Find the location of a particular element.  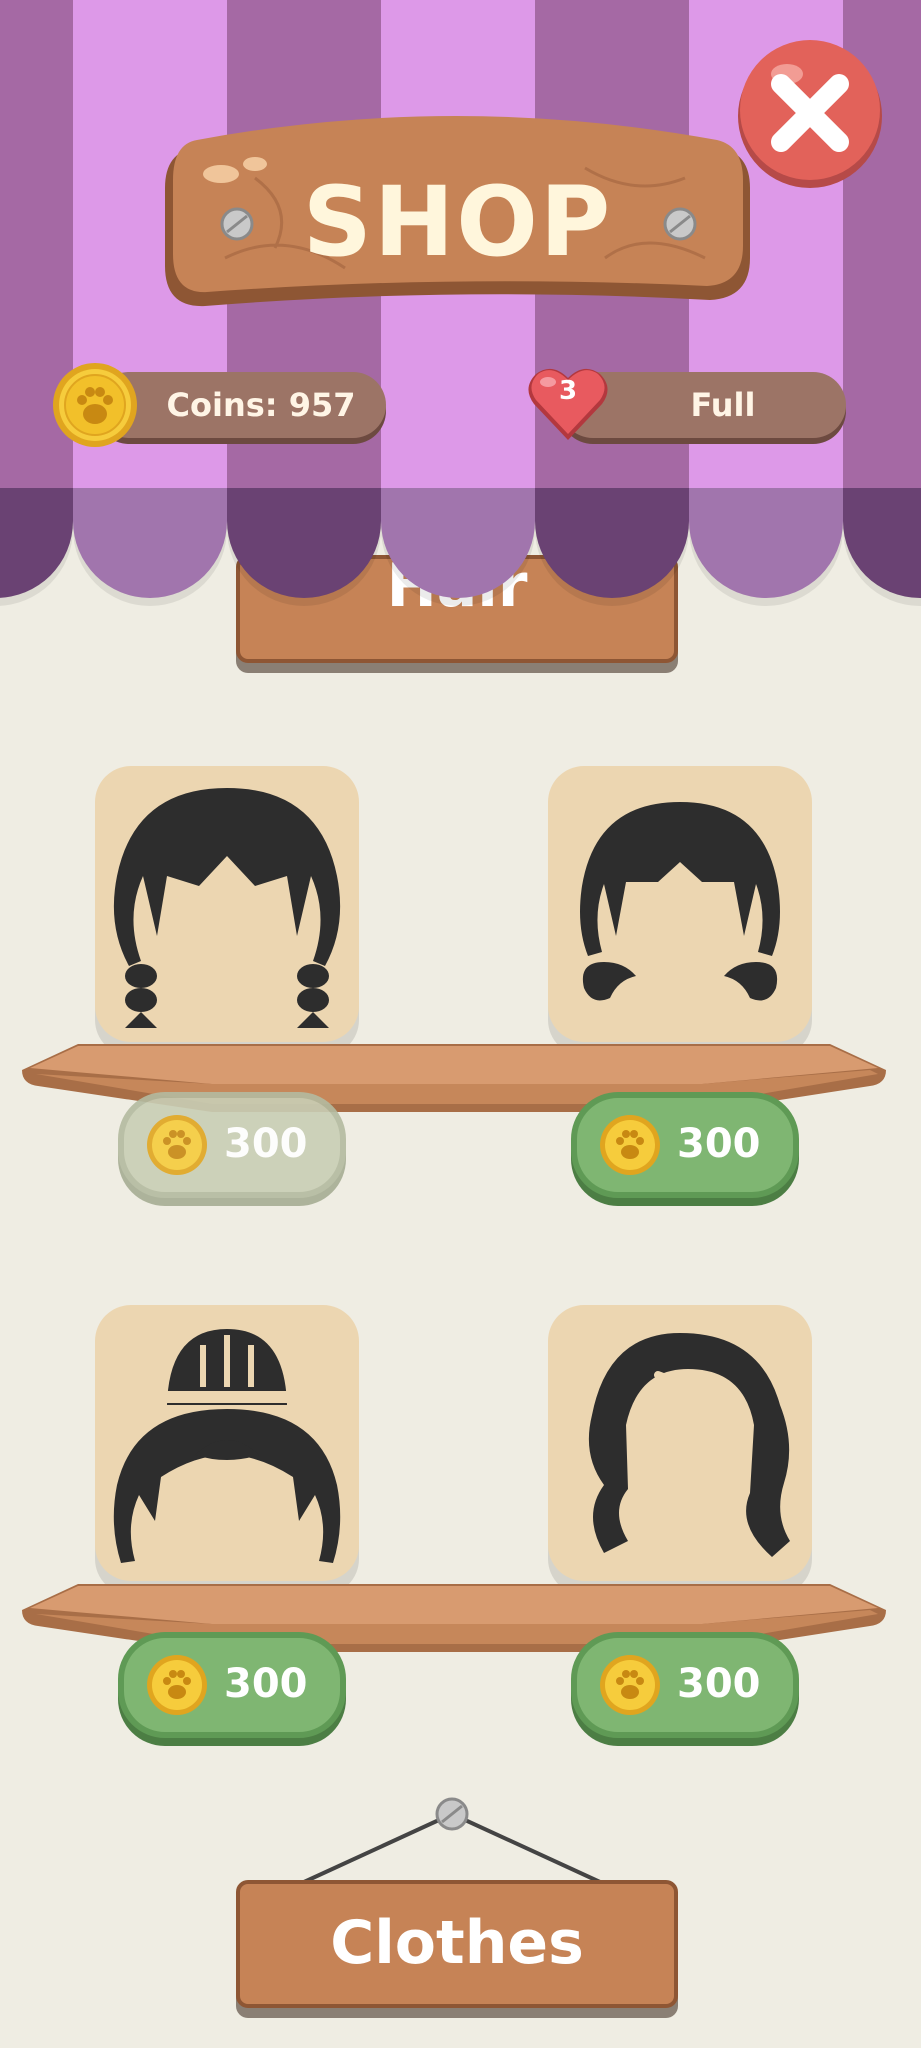

item-card-top-bun is located at coordinates (227, 1443).